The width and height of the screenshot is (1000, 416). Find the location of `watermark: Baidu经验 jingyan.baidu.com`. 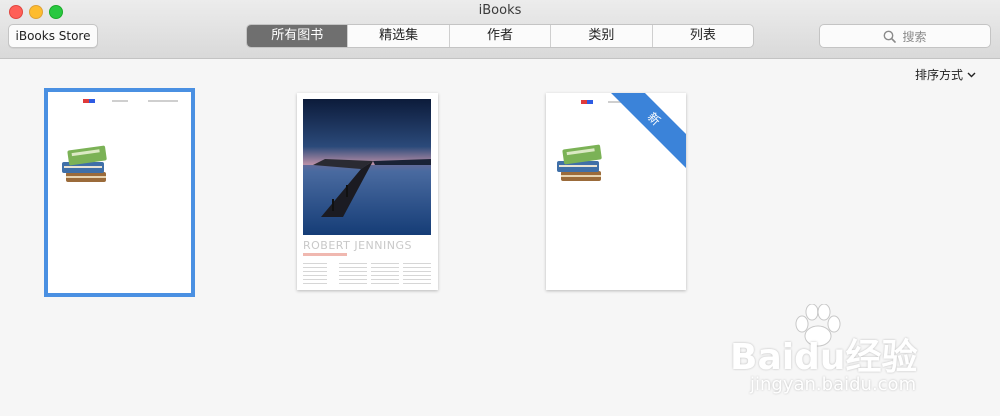

watermark: Baidu经验 jingyan.baidu.com is located at coordinates (830, 348).